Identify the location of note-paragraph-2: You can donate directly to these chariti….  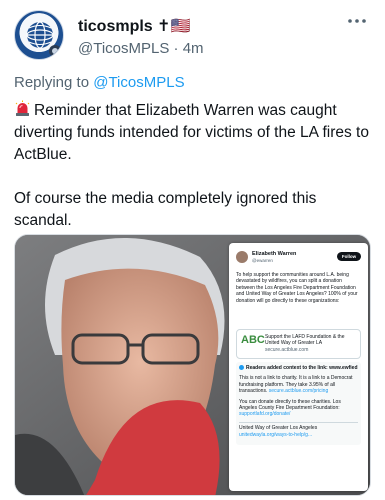
(290, 408).